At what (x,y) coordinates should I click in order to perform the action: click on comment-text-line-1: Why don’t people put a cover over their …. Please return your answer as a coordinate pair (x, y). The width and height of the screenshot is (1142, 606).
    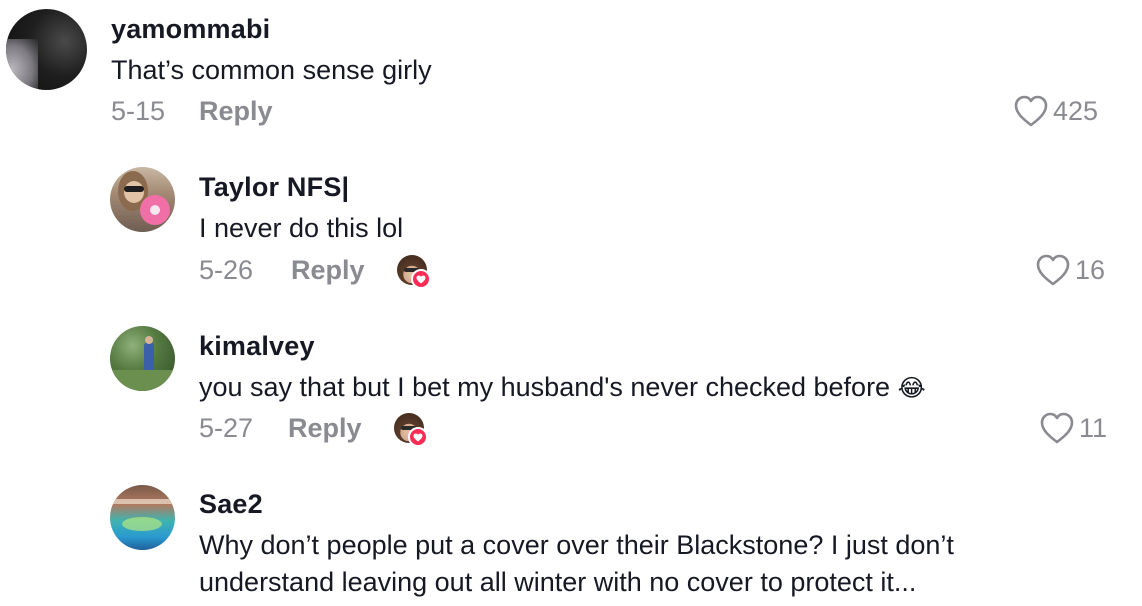
    Looking at the image, I should click on (576, 545).